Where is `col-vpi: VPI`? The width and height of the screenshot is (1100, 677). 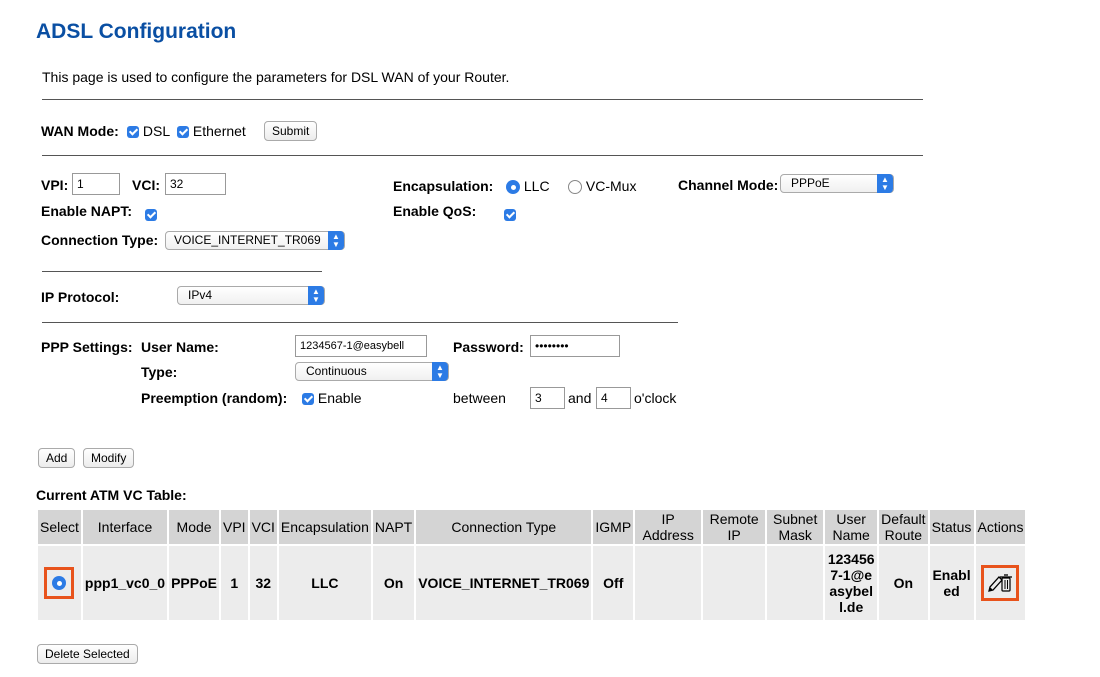 col-vpi: VPI is located at coordinates (234, 527).